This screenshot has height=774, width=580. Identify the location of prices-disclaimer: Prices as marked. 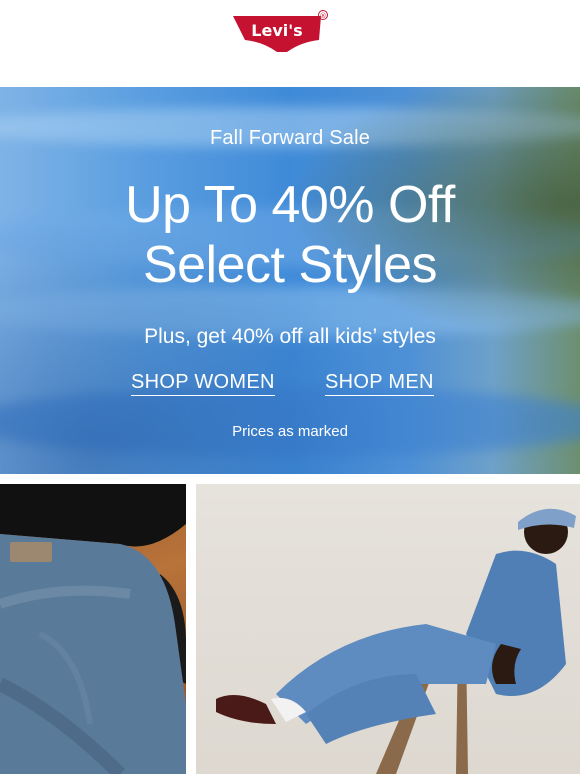
(290, 431).